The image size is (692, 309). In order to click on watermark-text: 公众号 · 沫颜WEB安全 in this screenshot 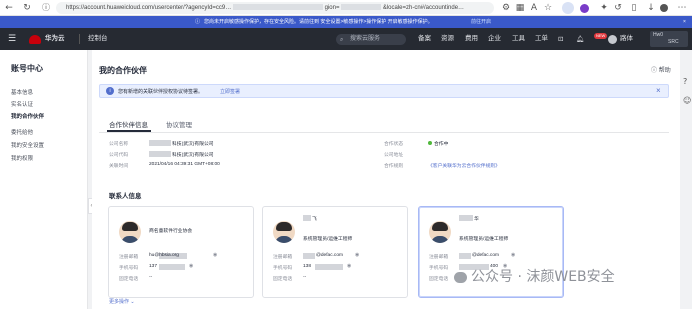, I will do `click(543, 277)`.